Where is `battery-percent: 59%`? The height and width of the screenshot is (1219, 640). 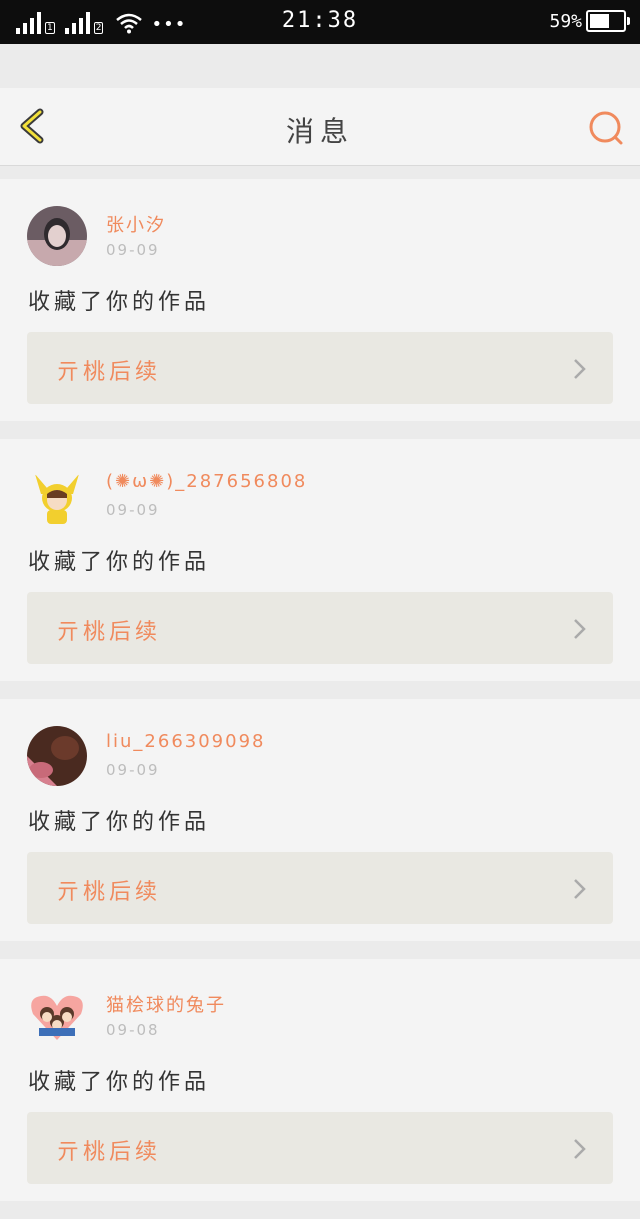 battery-percent: 59% is located at coordinates (565, 21).